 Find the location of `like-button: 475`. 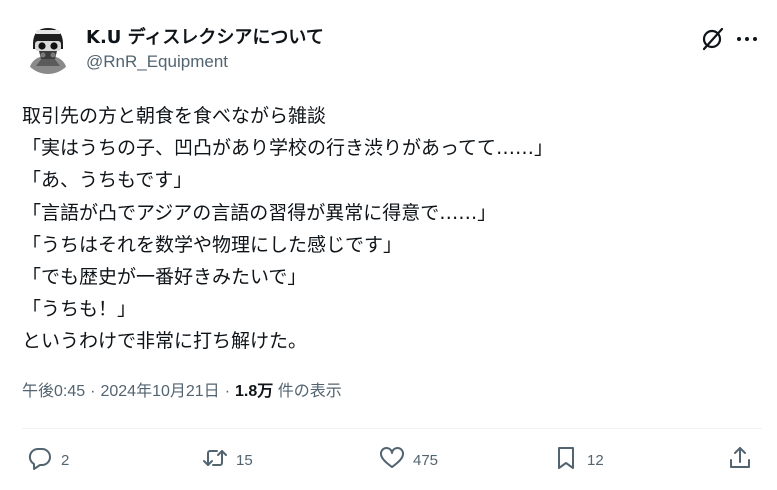

like-button: 475 is located at coordinates (408, 460).